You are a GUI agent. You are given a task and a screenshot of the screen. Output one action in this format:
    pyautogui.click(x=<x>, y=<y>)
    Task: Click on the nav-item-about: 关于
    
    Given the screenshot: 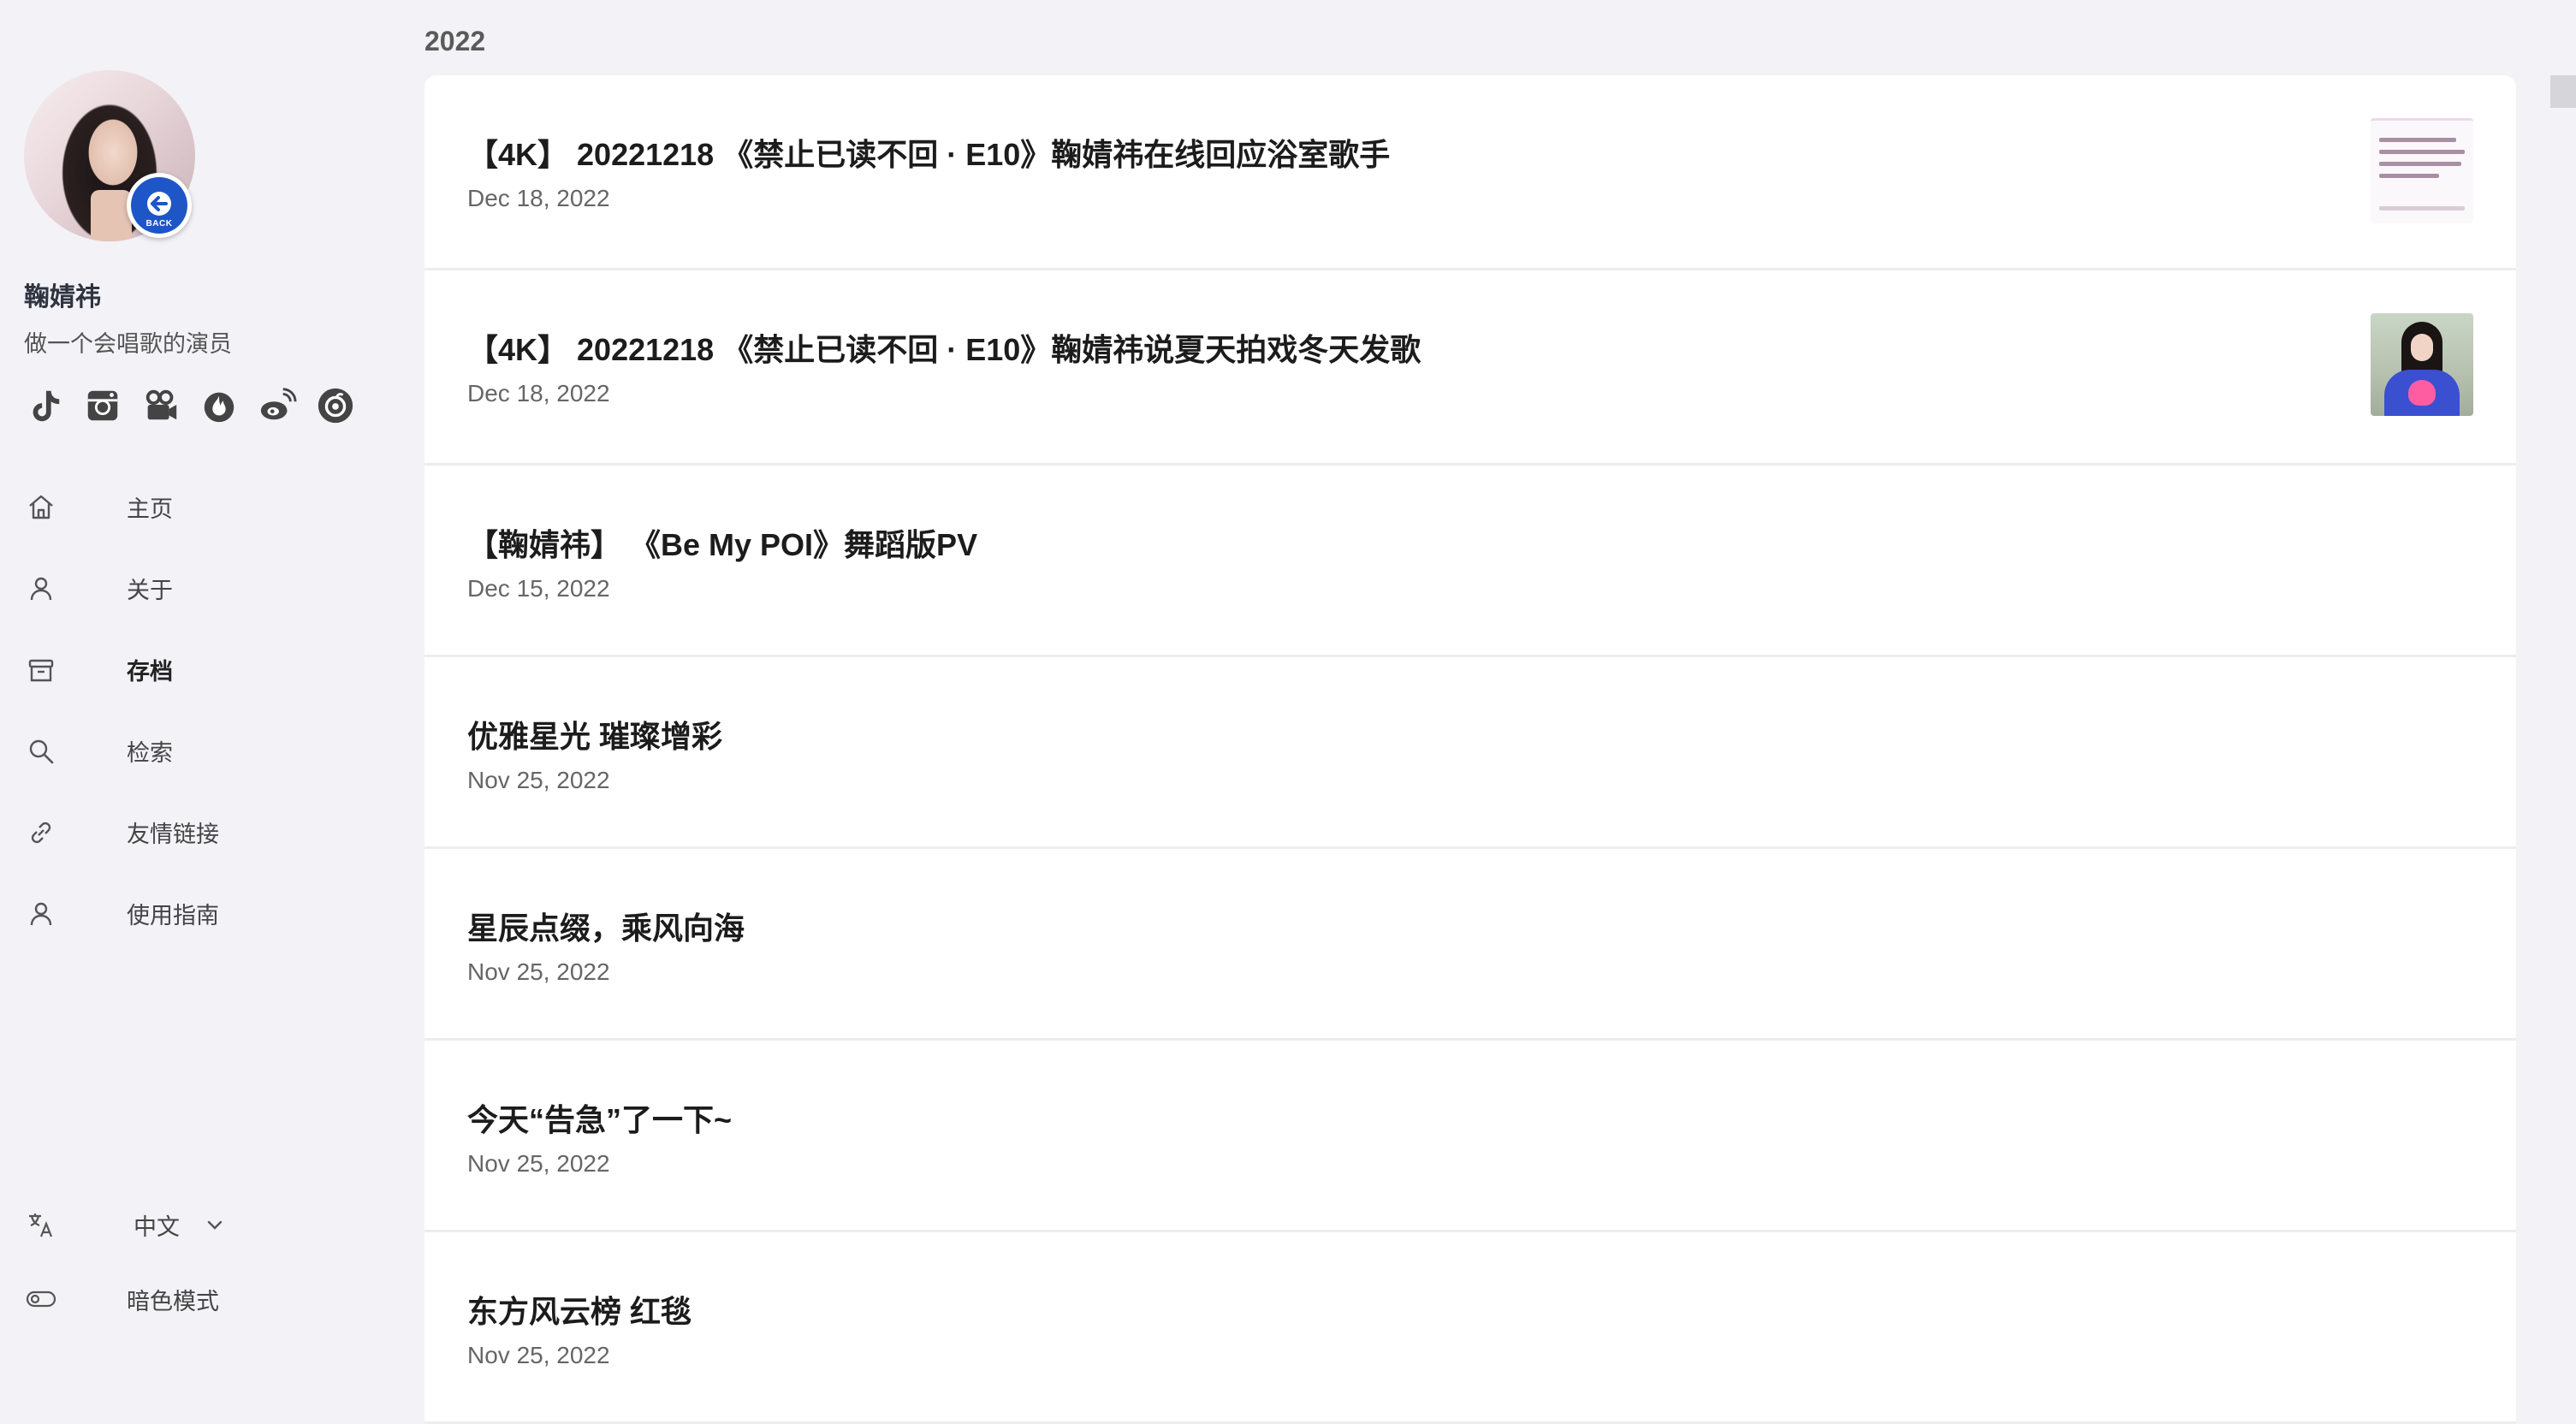 What is the action you would take?
    pyautogui.click(x=121, y=588)
    